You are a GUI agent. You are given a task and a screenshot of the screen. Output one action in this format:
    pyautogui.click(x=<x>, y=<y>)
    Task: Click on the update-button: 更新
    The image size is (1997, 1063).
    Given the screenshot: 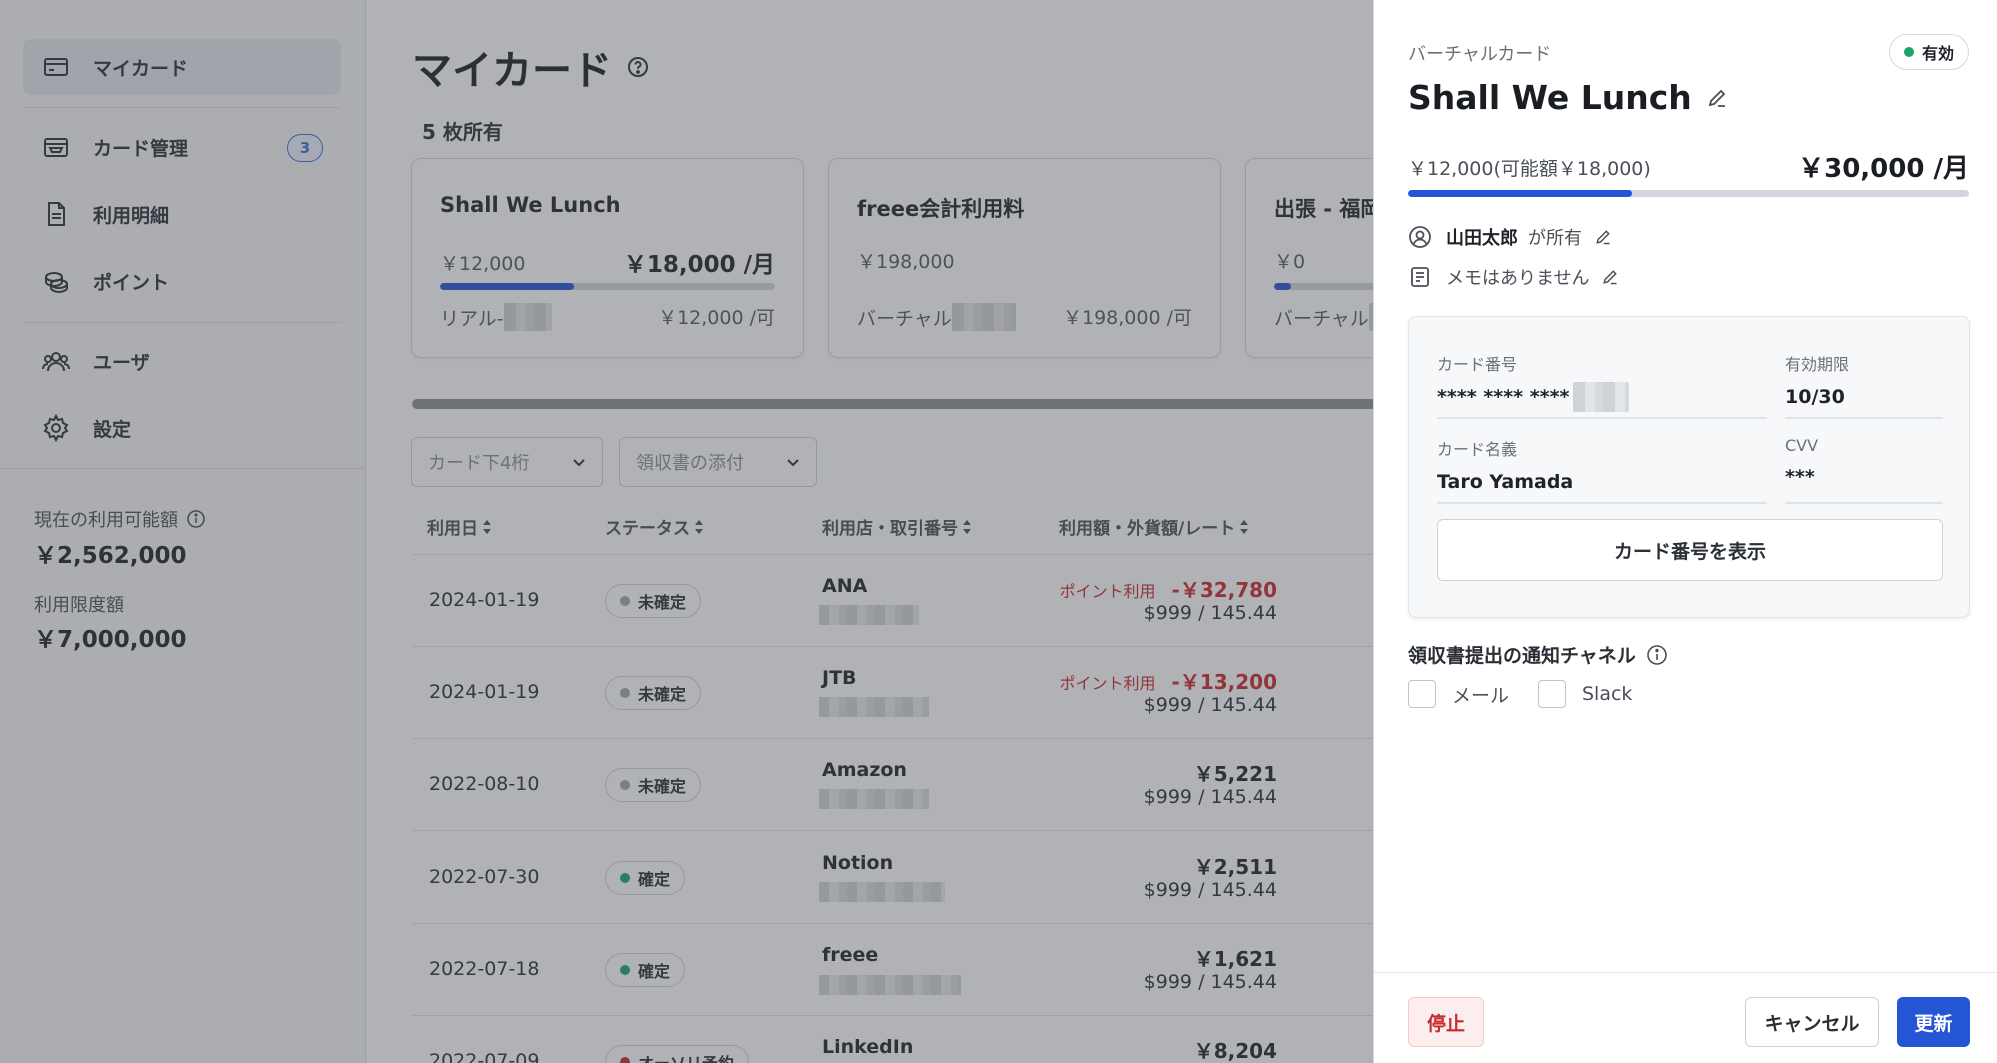 What is the action you would take?
    pyautogui.click(x=1933, y=1022)
    